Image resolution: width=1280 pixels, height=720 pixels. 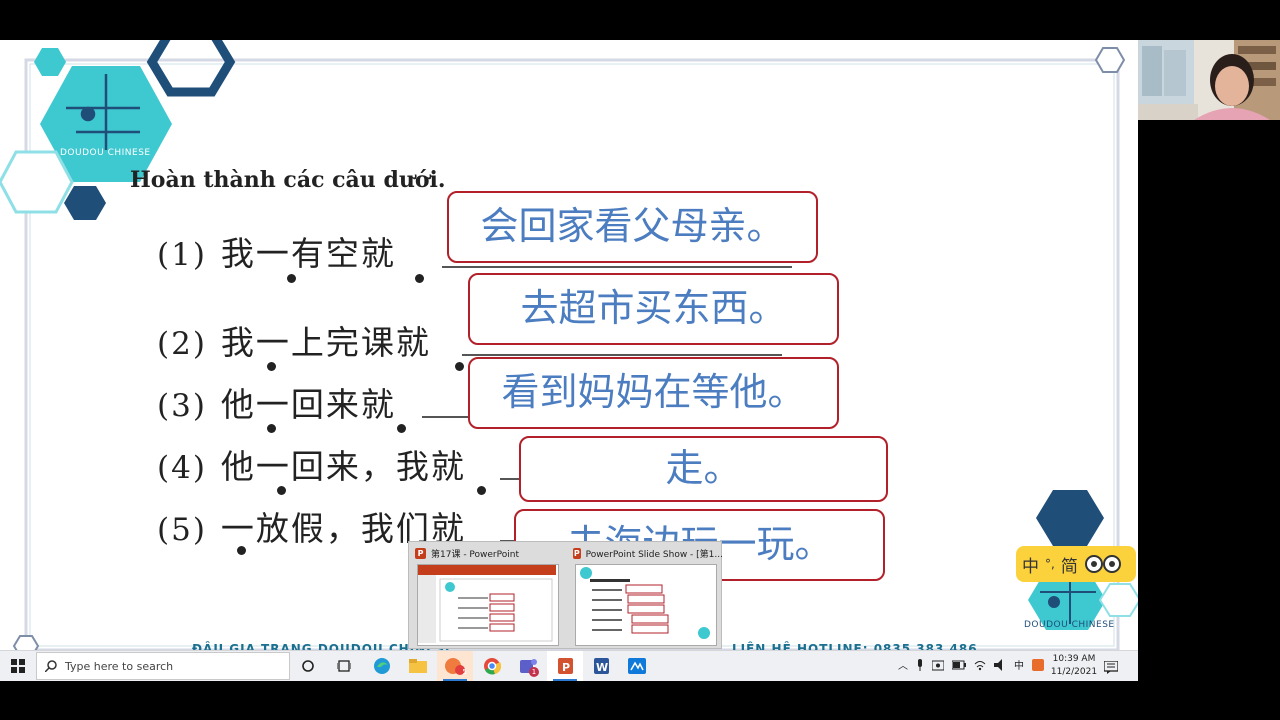 I want to click on notification-icon, so click(x=1111, y=667).